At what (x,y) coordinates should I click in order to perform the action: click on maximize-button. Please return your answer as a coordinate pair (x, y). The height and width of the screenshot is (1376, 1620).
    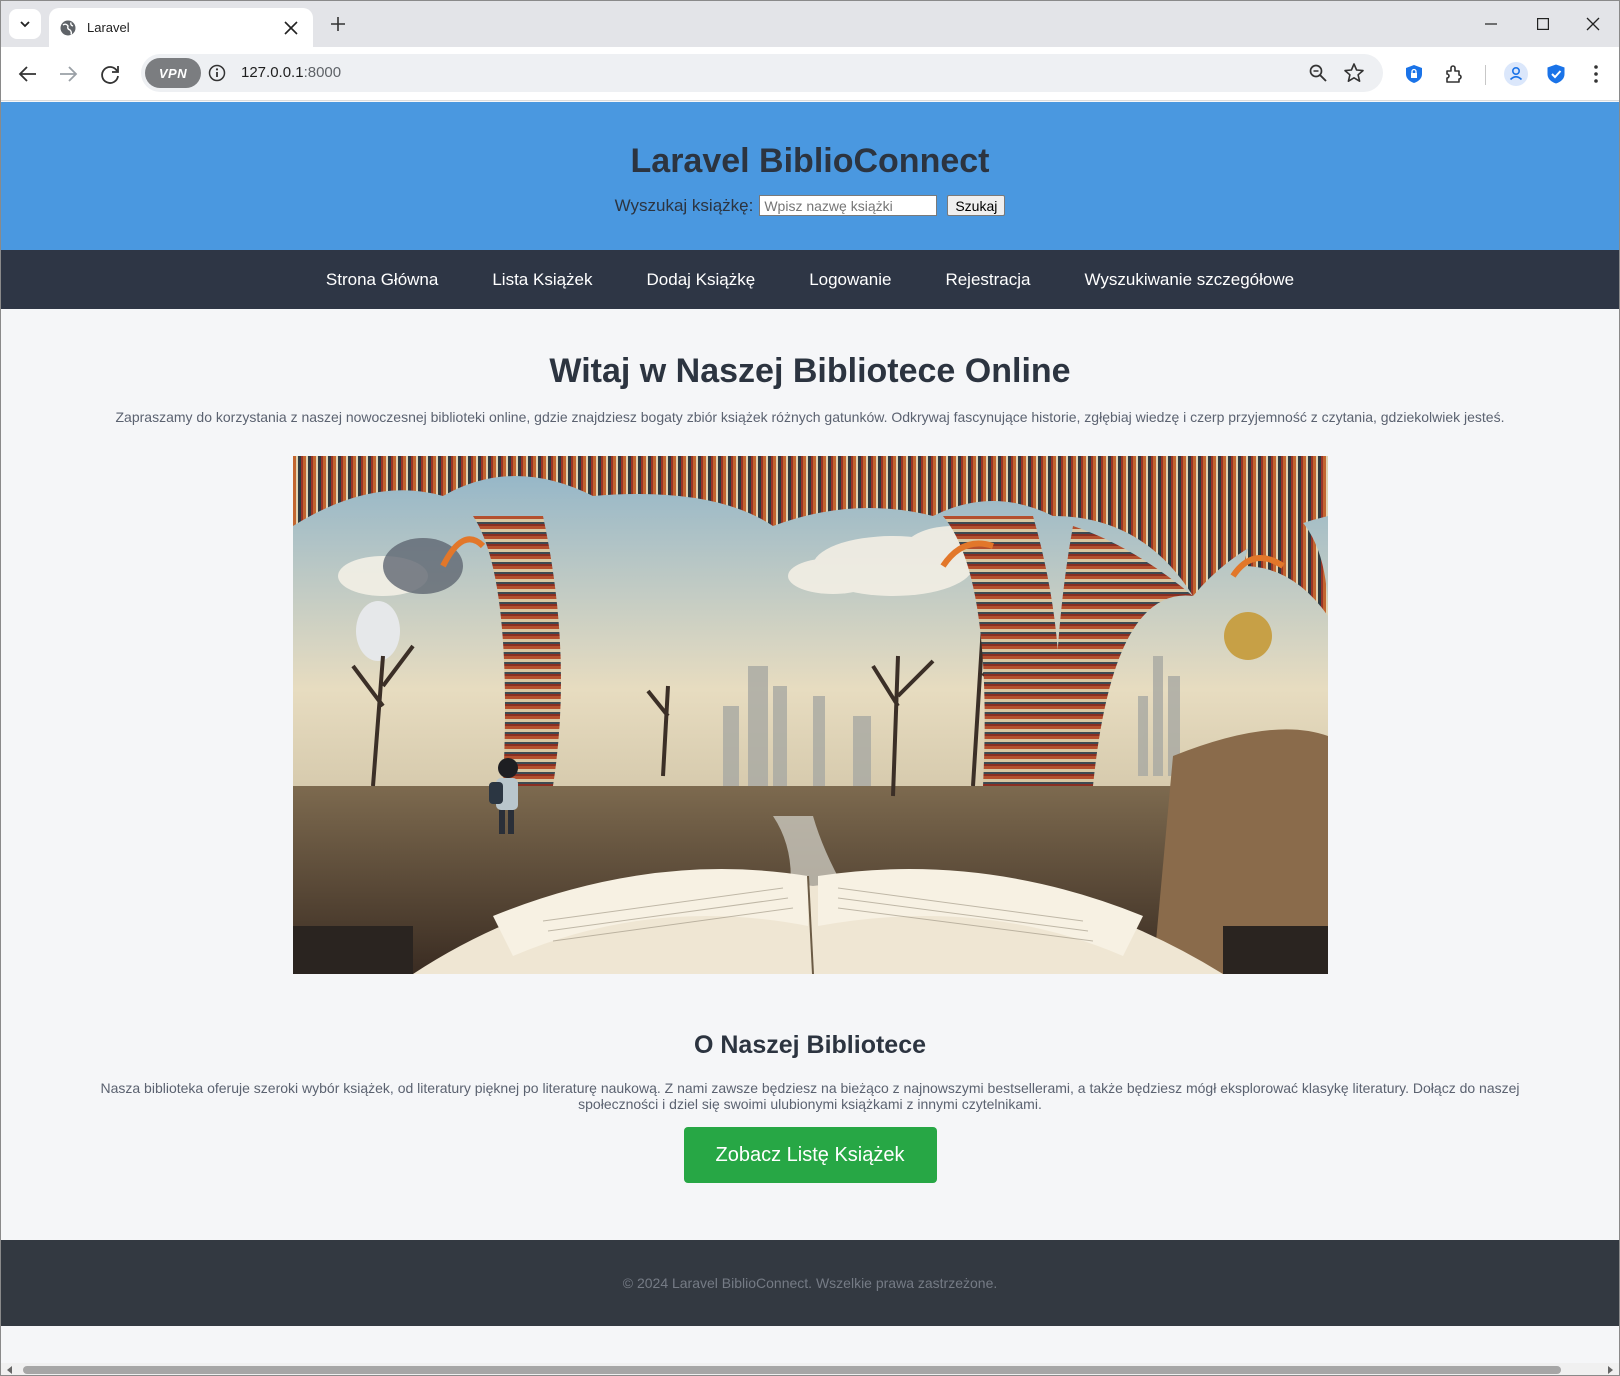
    Looking at the image, I should click on (1543, 24).